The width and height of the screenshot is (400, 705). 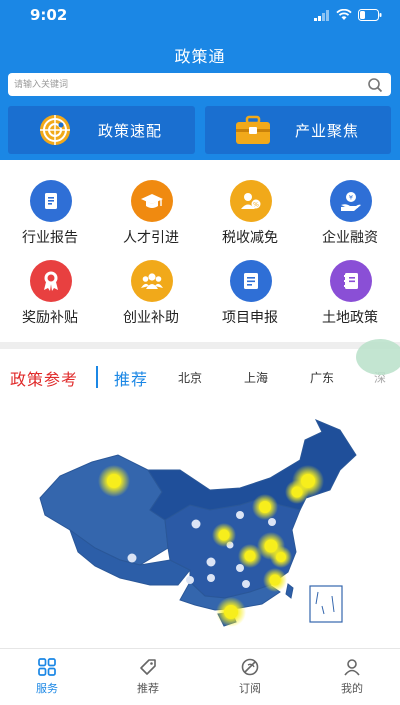 I want to click on tab-policy-reference: 政策参考, so click(x=44, y=378).